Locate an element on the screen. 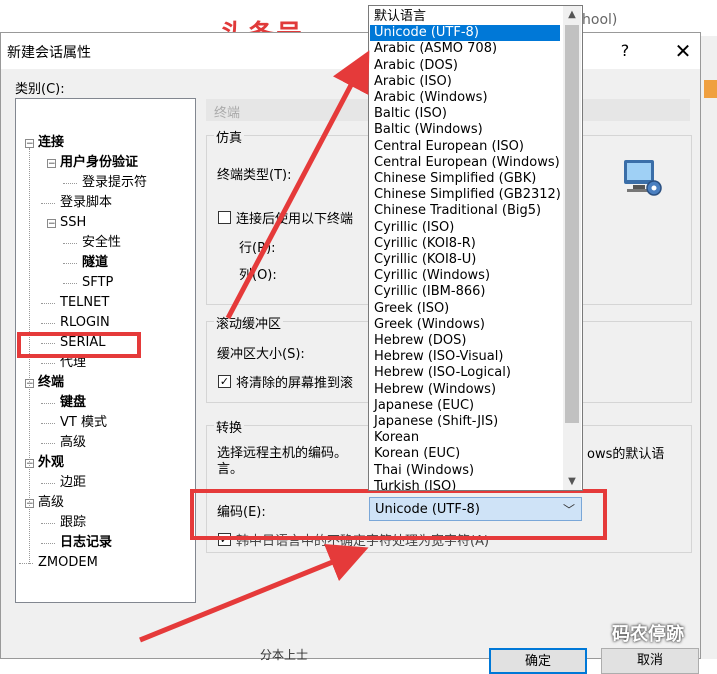 The height and width of the screenshot is (674, 717). arrow-to-encoding is located at coordinates (254, 593).